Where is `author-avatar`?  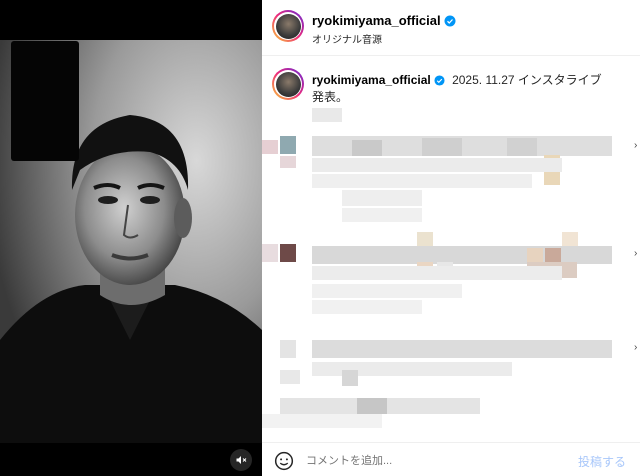
author-avatar is located at coordinates (288, 26).